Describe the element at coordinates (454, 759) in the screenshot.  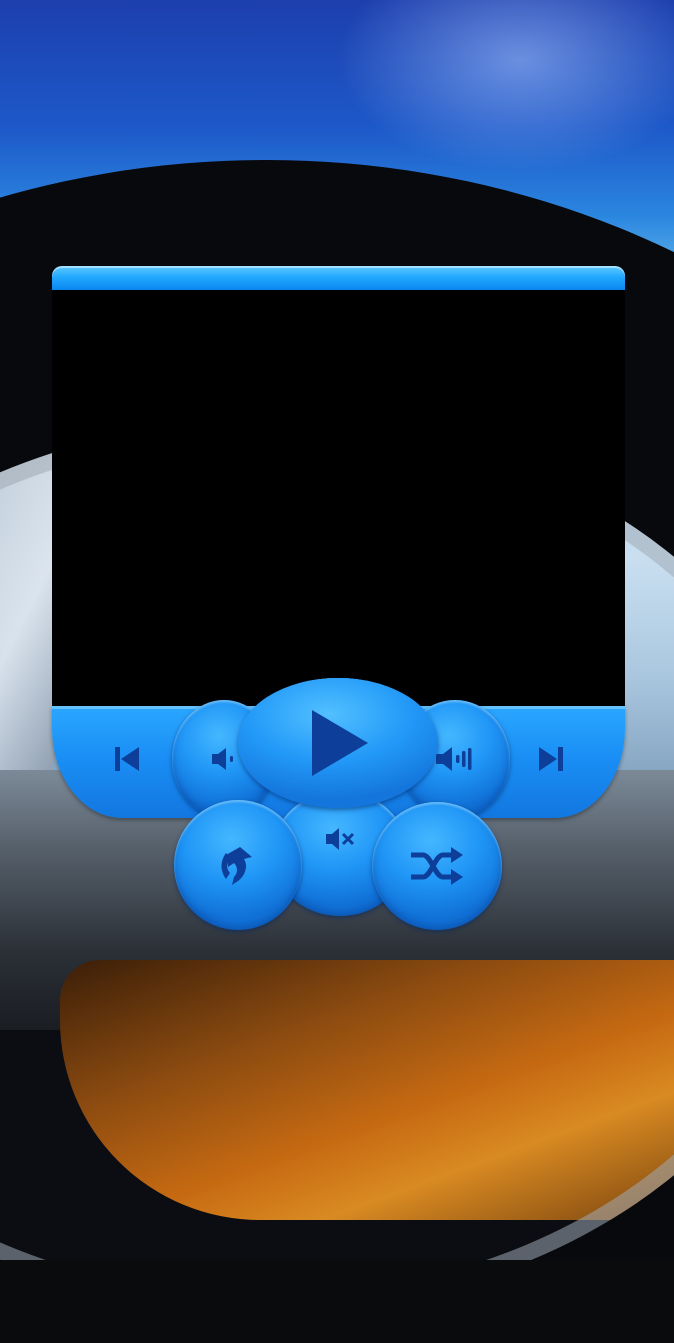
I see `volume-high-icon` at that location.